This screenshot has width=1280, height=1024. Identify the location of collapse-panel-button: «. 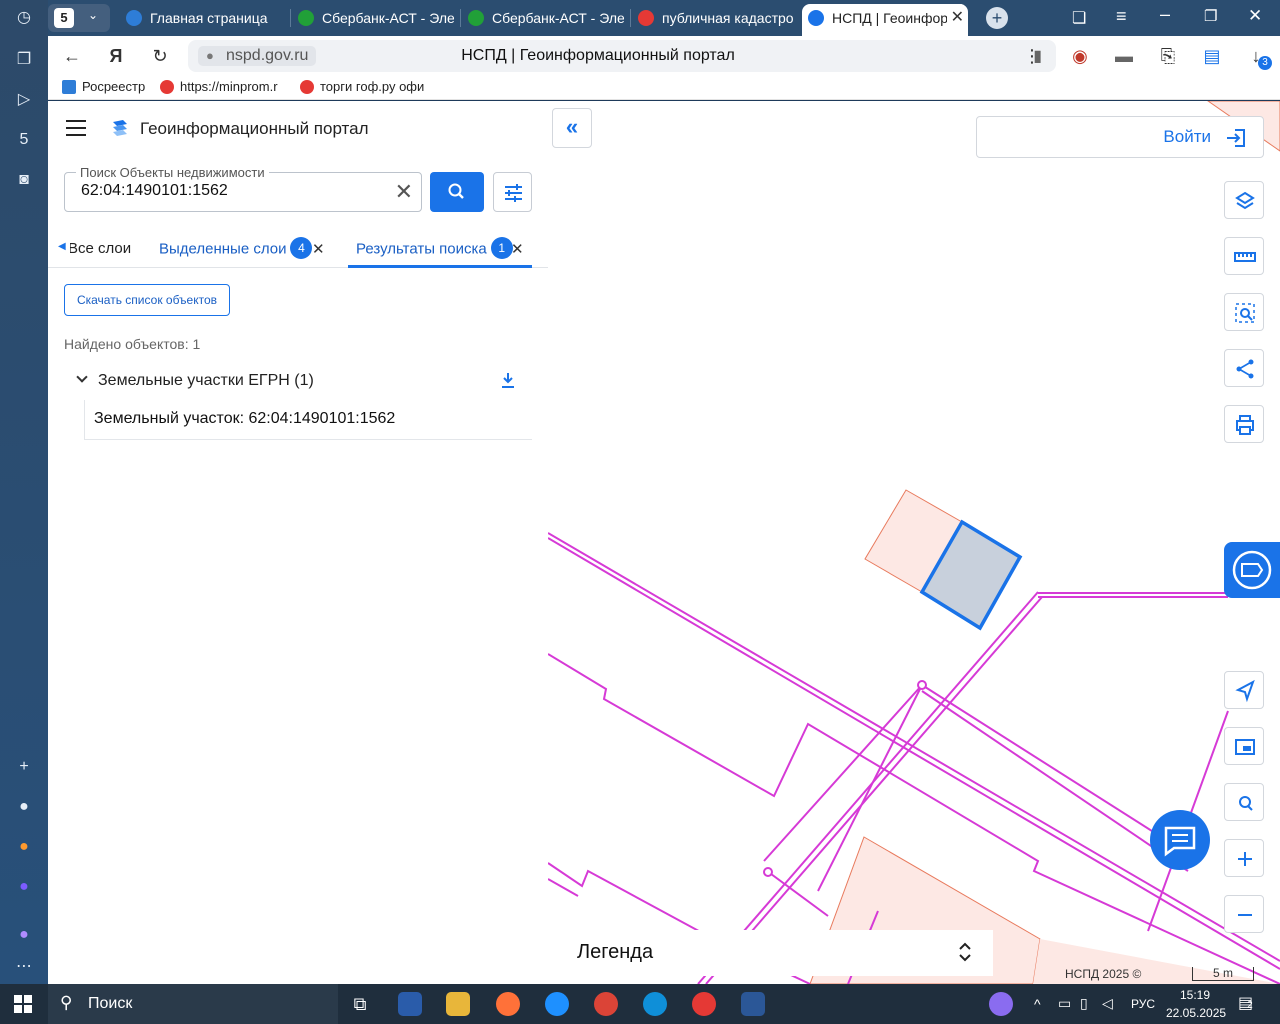
(572, 128).